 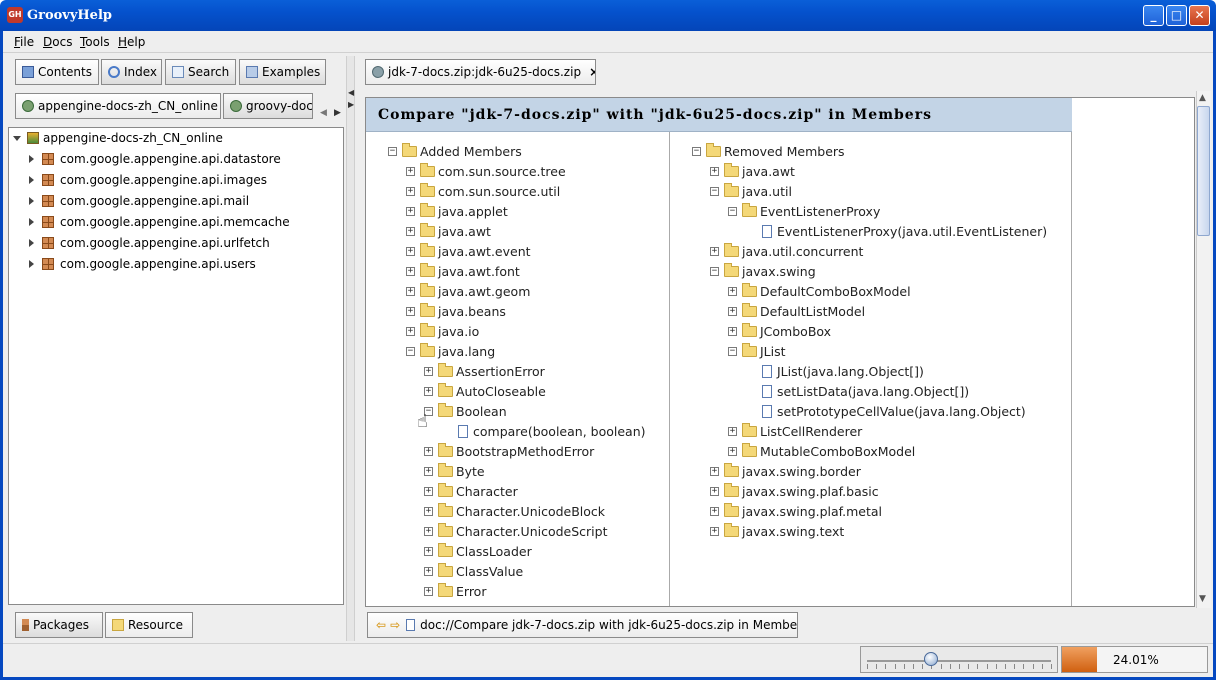 What do you see at coordinates (462, 152) in the screenshot?
I see `added-members-node: Added Members` at bounding box center [462, 152].